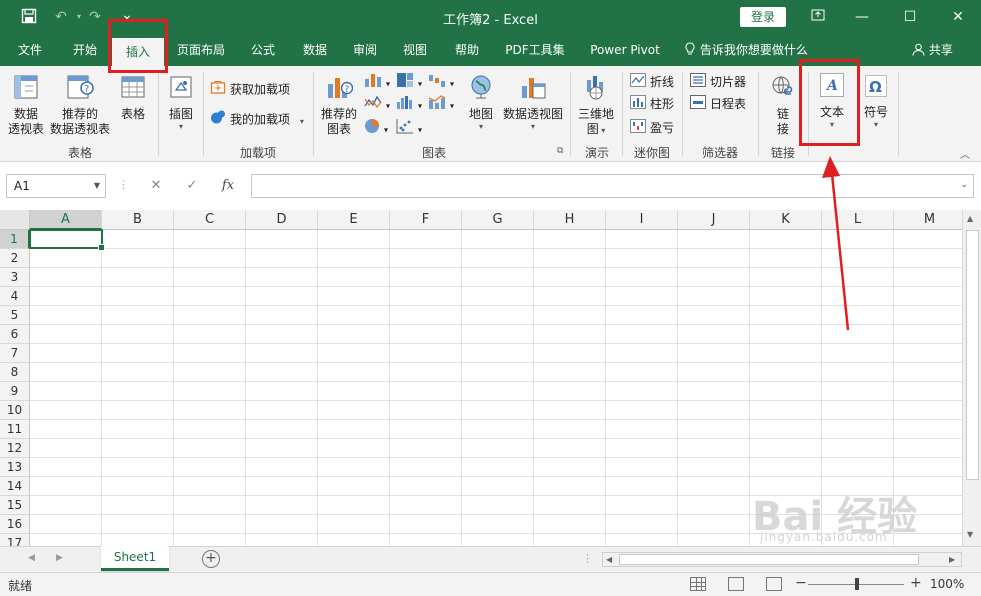 This screenshot has width=981, height=596. I want to click on row-header: 12, so click(15, 448).